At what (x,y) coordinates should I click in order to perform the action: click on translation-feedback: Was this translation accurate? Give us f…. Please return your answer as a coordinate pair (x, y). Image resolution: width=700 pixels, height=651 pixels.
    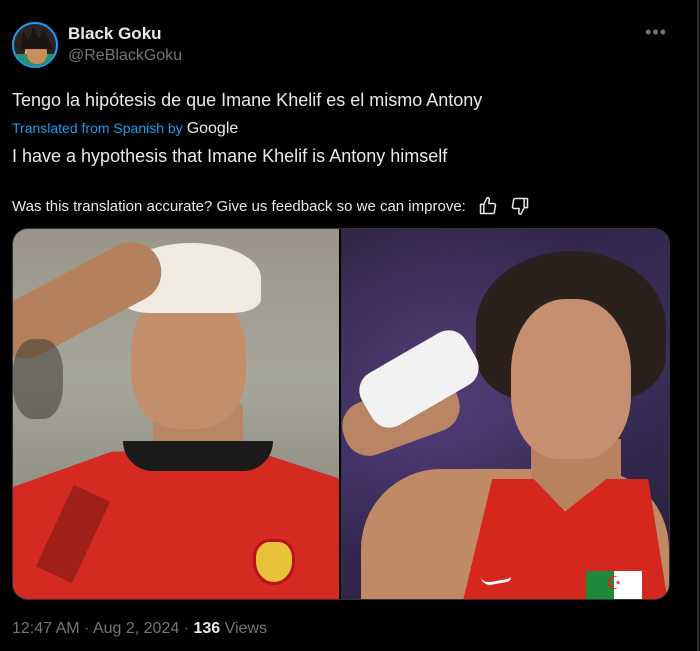
    Looking at the image, I should click on (271, 206).